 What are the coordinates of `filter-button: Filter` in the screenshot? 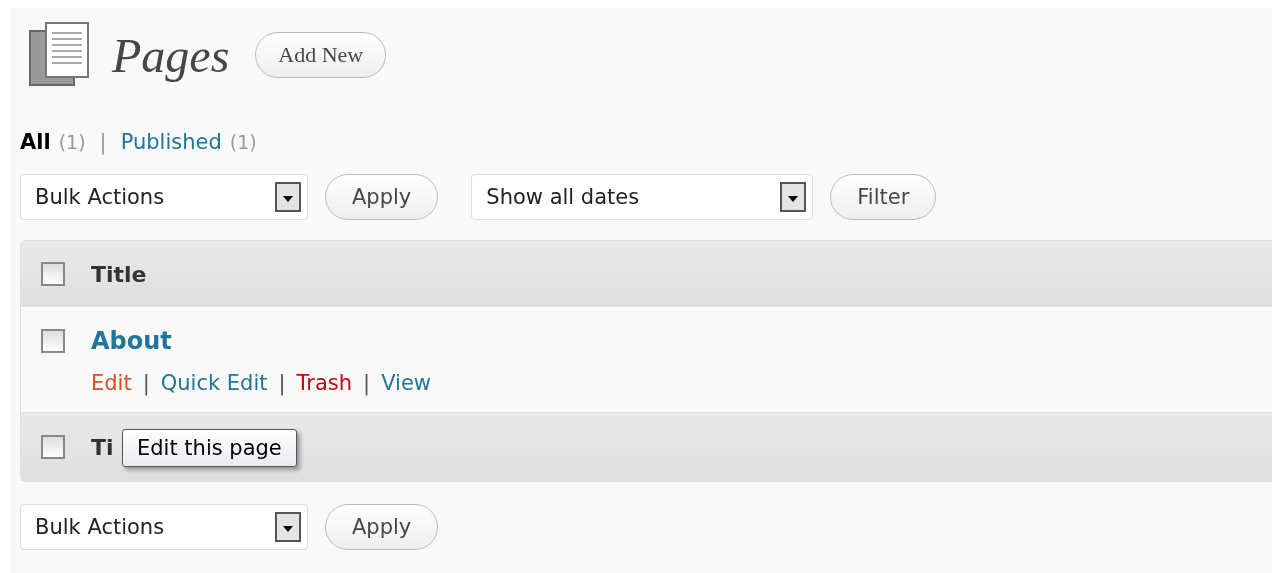 It's located at (883, 197).